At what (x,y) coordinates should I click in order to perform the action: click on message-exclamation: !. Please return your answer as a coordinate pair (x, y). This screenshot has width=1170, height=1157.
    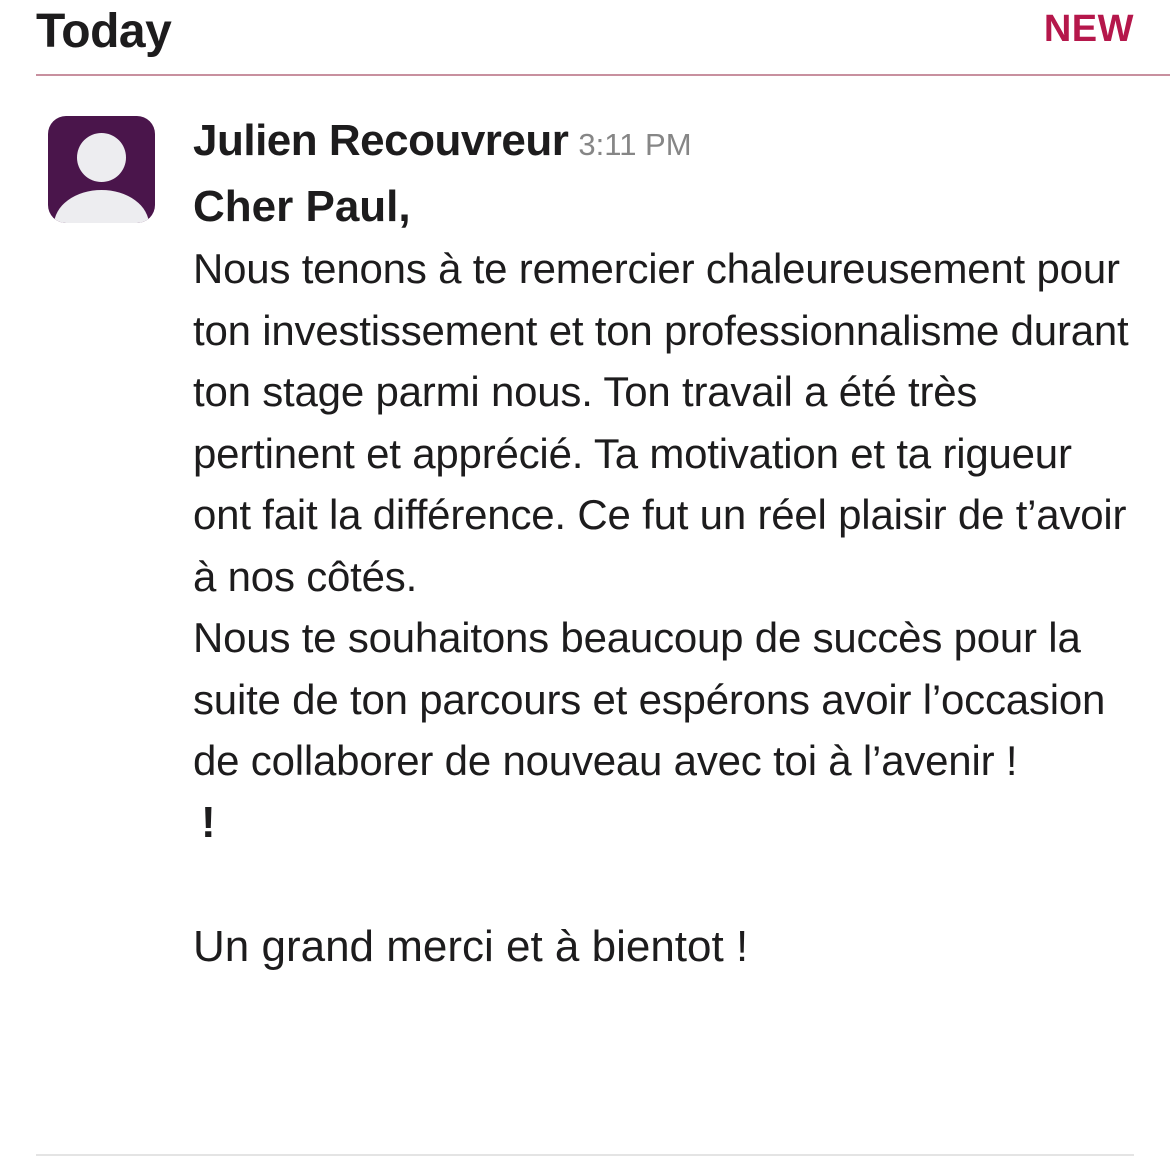
    Looking at the image, I should click on (208, 822).